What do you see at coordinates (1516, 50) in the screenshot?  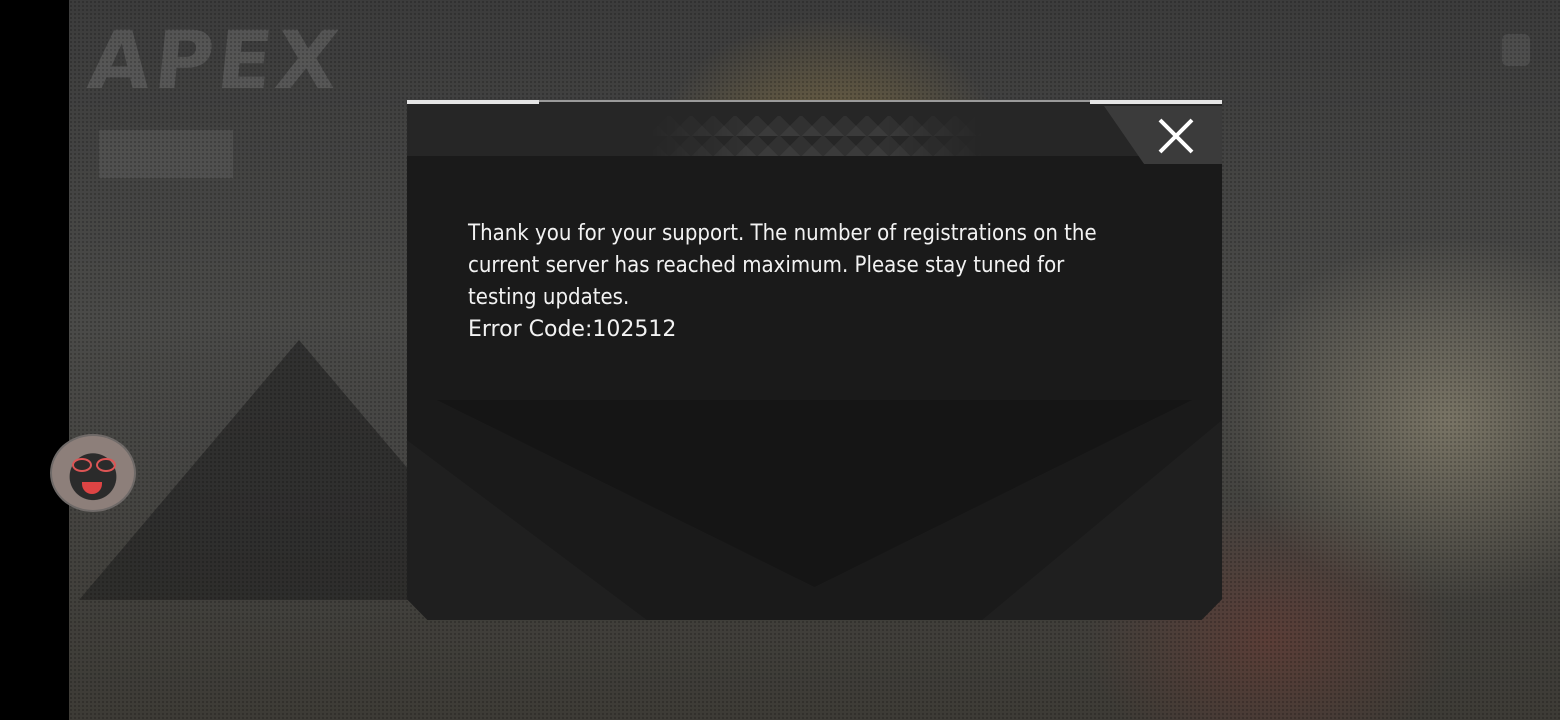 I see `settings-icon` at bounding box center [1516, 50].